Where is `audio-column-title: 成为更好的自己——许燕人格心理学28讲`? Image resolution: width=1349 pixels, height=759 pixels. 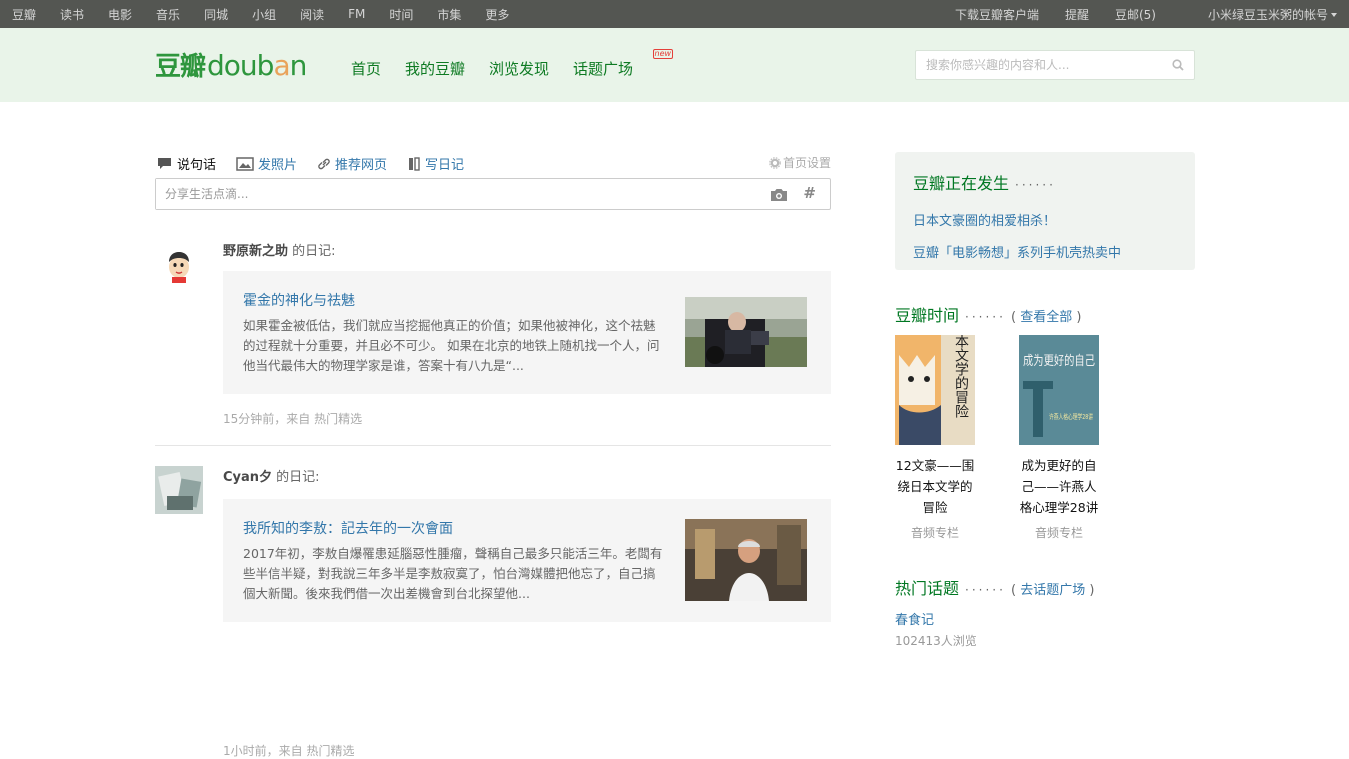
audio-column-title: 成为更好的自己——许燕人格心理学28讲 is located at coordinates (1059, 486).